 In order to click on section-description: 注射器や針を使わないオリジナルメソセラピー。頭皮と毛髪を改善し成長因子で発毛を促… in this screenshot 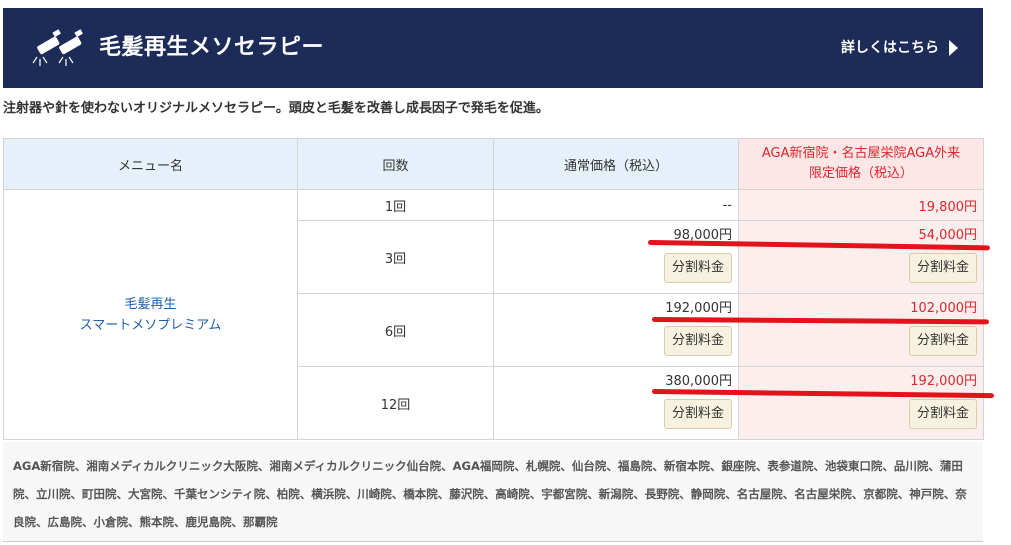, I will do `click(276, 108)`.